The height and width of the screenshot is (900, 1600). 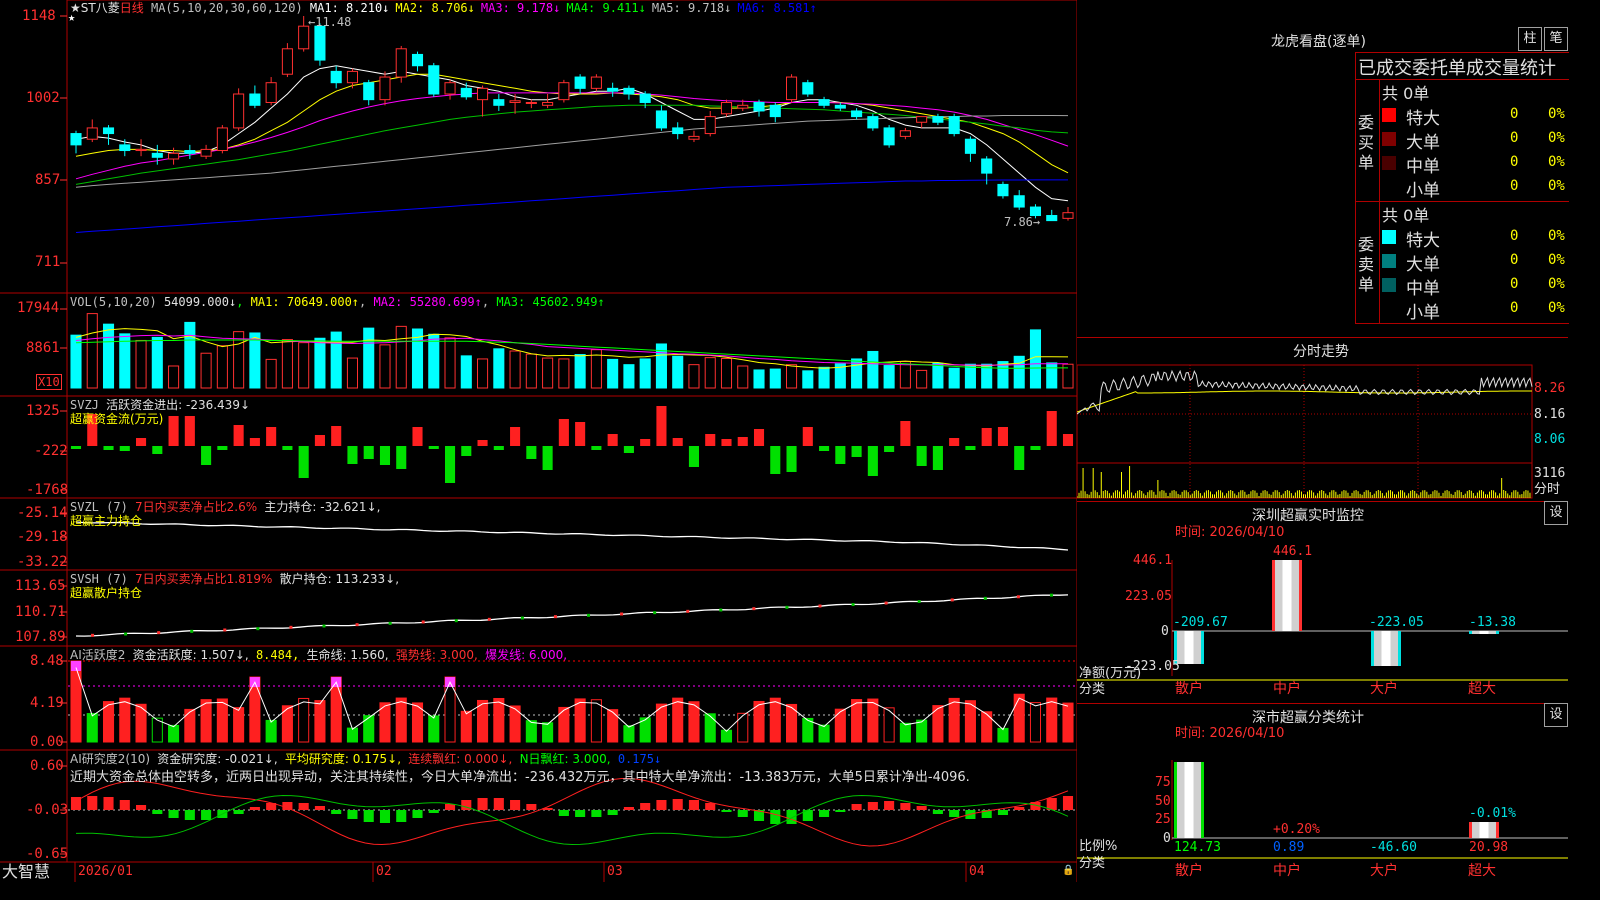 I want to click on y-label-svsh-1: 113.65, so click(x=40, y=586).